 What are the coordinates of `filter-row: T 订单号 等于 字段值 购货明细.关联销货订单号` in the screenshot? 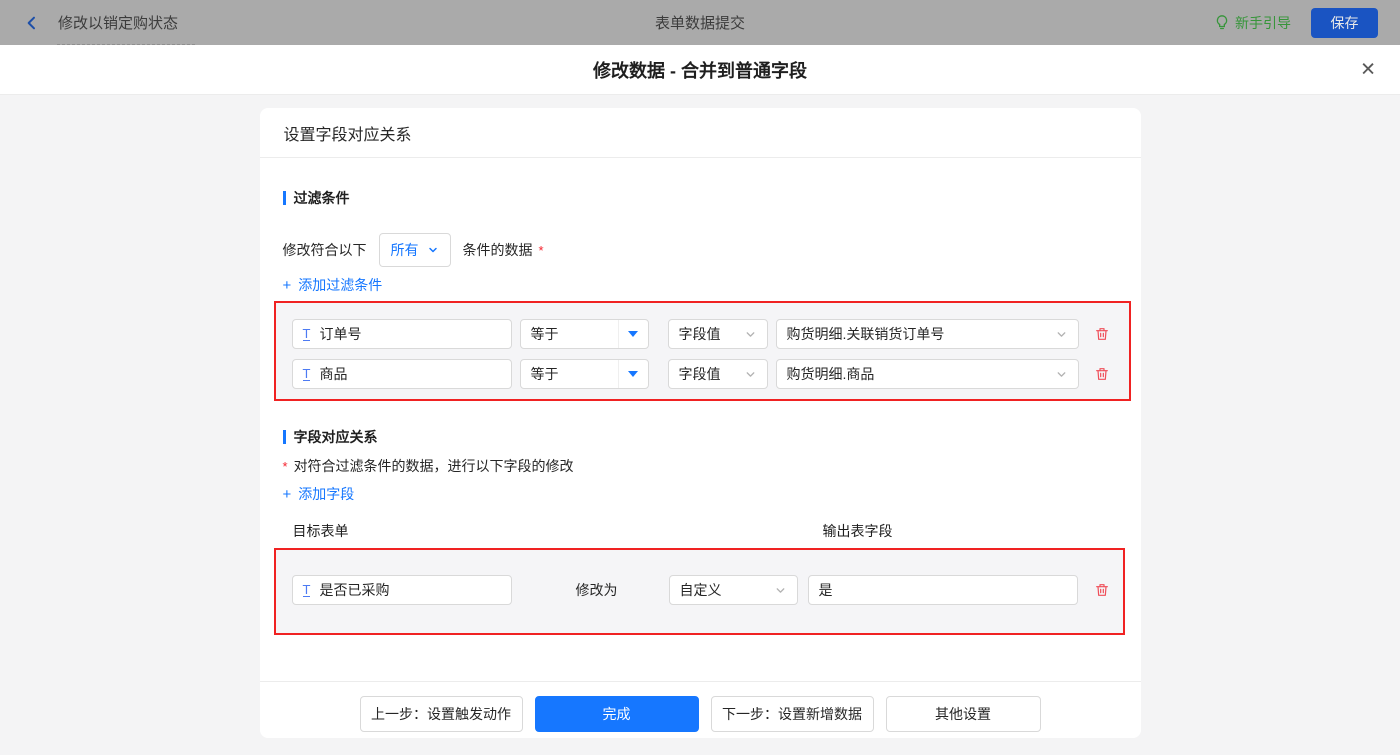 It's located at (702, 334).